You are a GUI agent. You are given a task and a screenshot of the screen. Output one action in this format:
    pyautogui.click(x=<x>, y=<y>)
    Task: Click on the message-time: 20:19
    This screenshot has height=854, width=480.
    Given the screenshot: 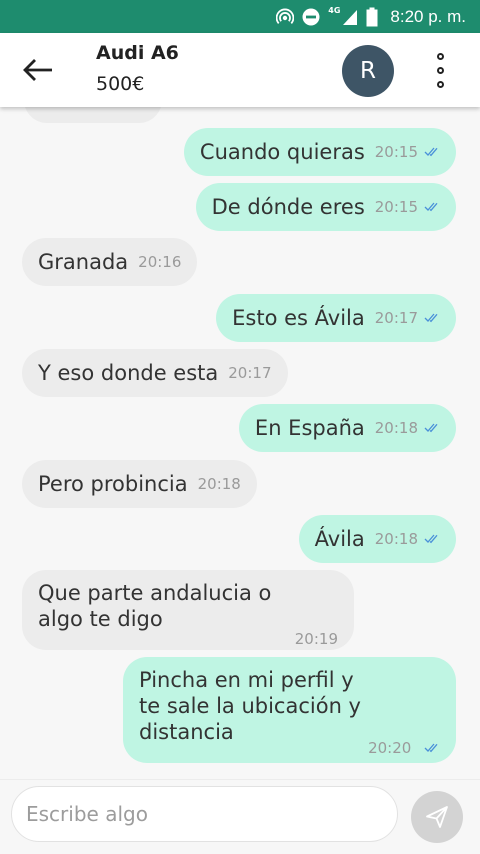 What is the action you would take?
    pyautogui.click(x=316, y=639)
    